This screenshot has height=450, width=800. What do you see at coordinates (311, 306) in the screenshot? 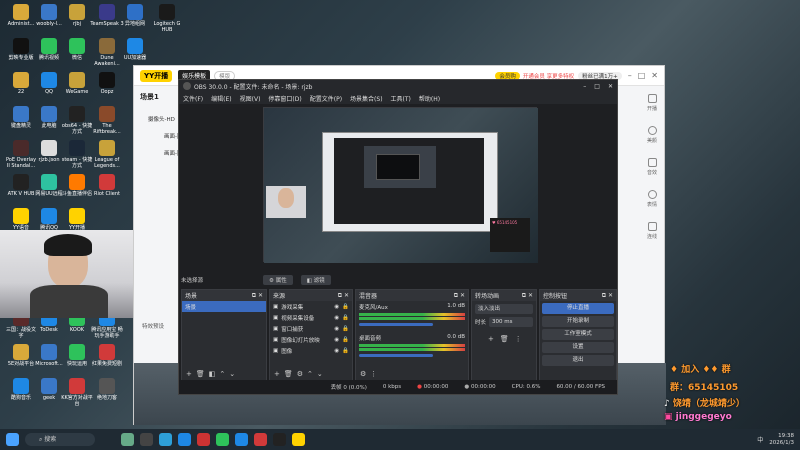
I see `source-row: ▣ 游戏采集 ◉ 🔒` at bounding box center [311, 306].